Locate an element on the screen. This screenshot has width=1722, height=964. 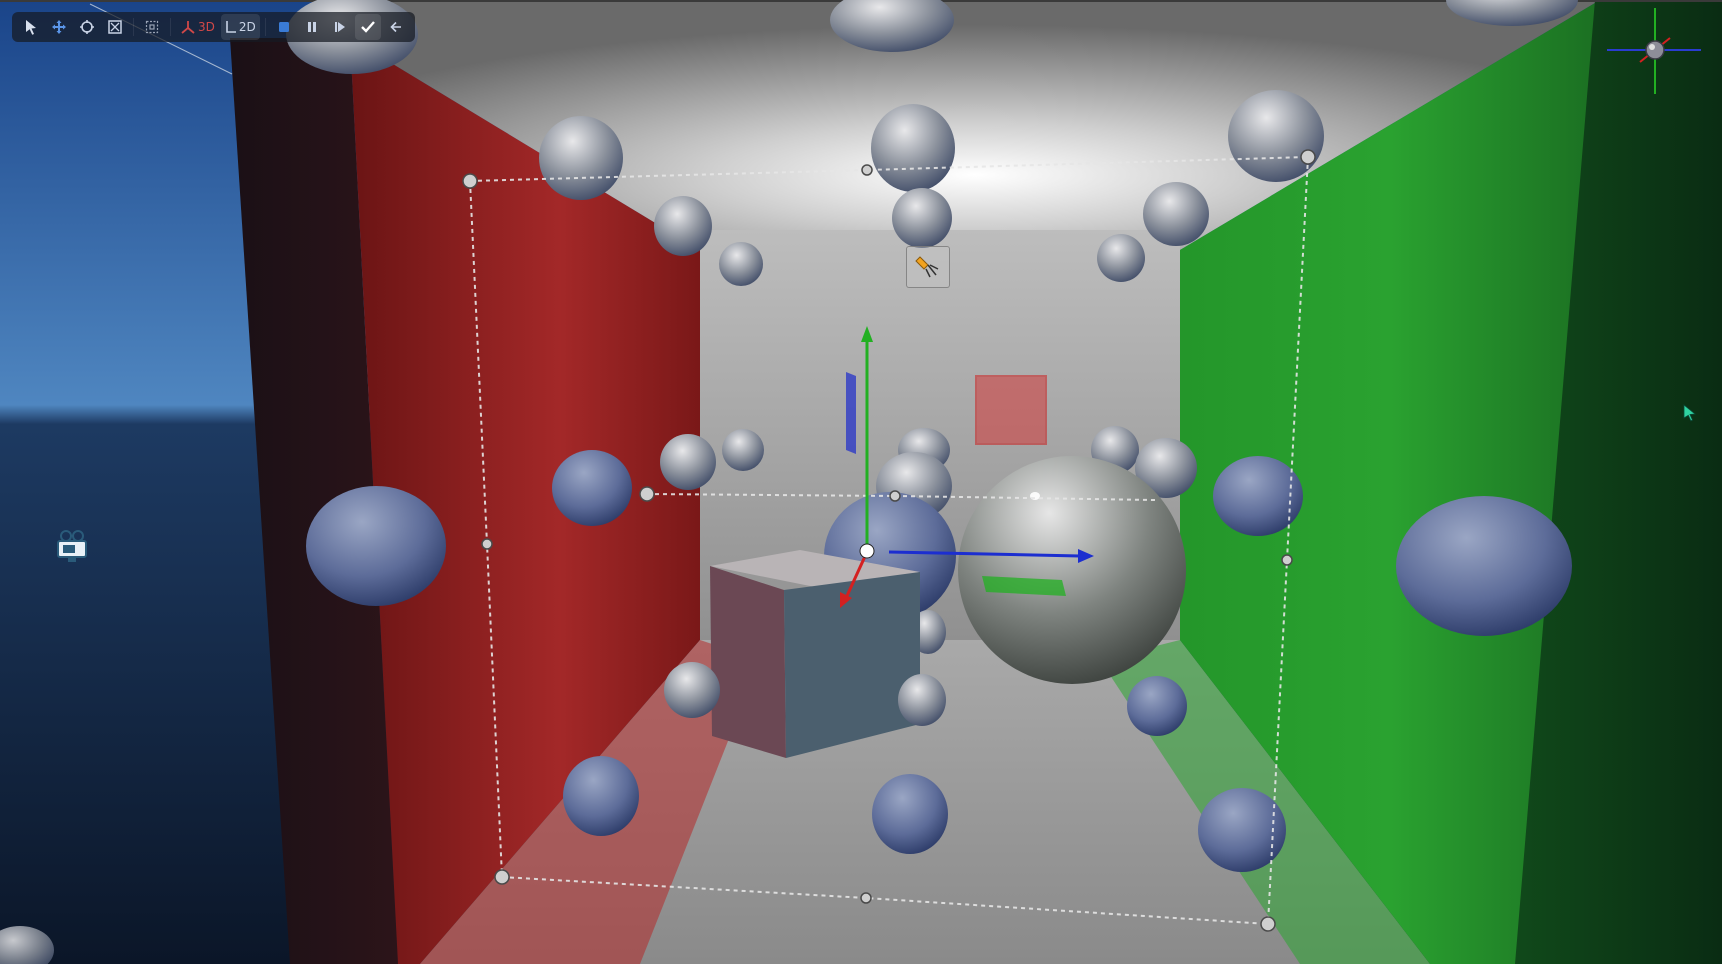
move-arrows-icon is located at coordinates (59, 27).